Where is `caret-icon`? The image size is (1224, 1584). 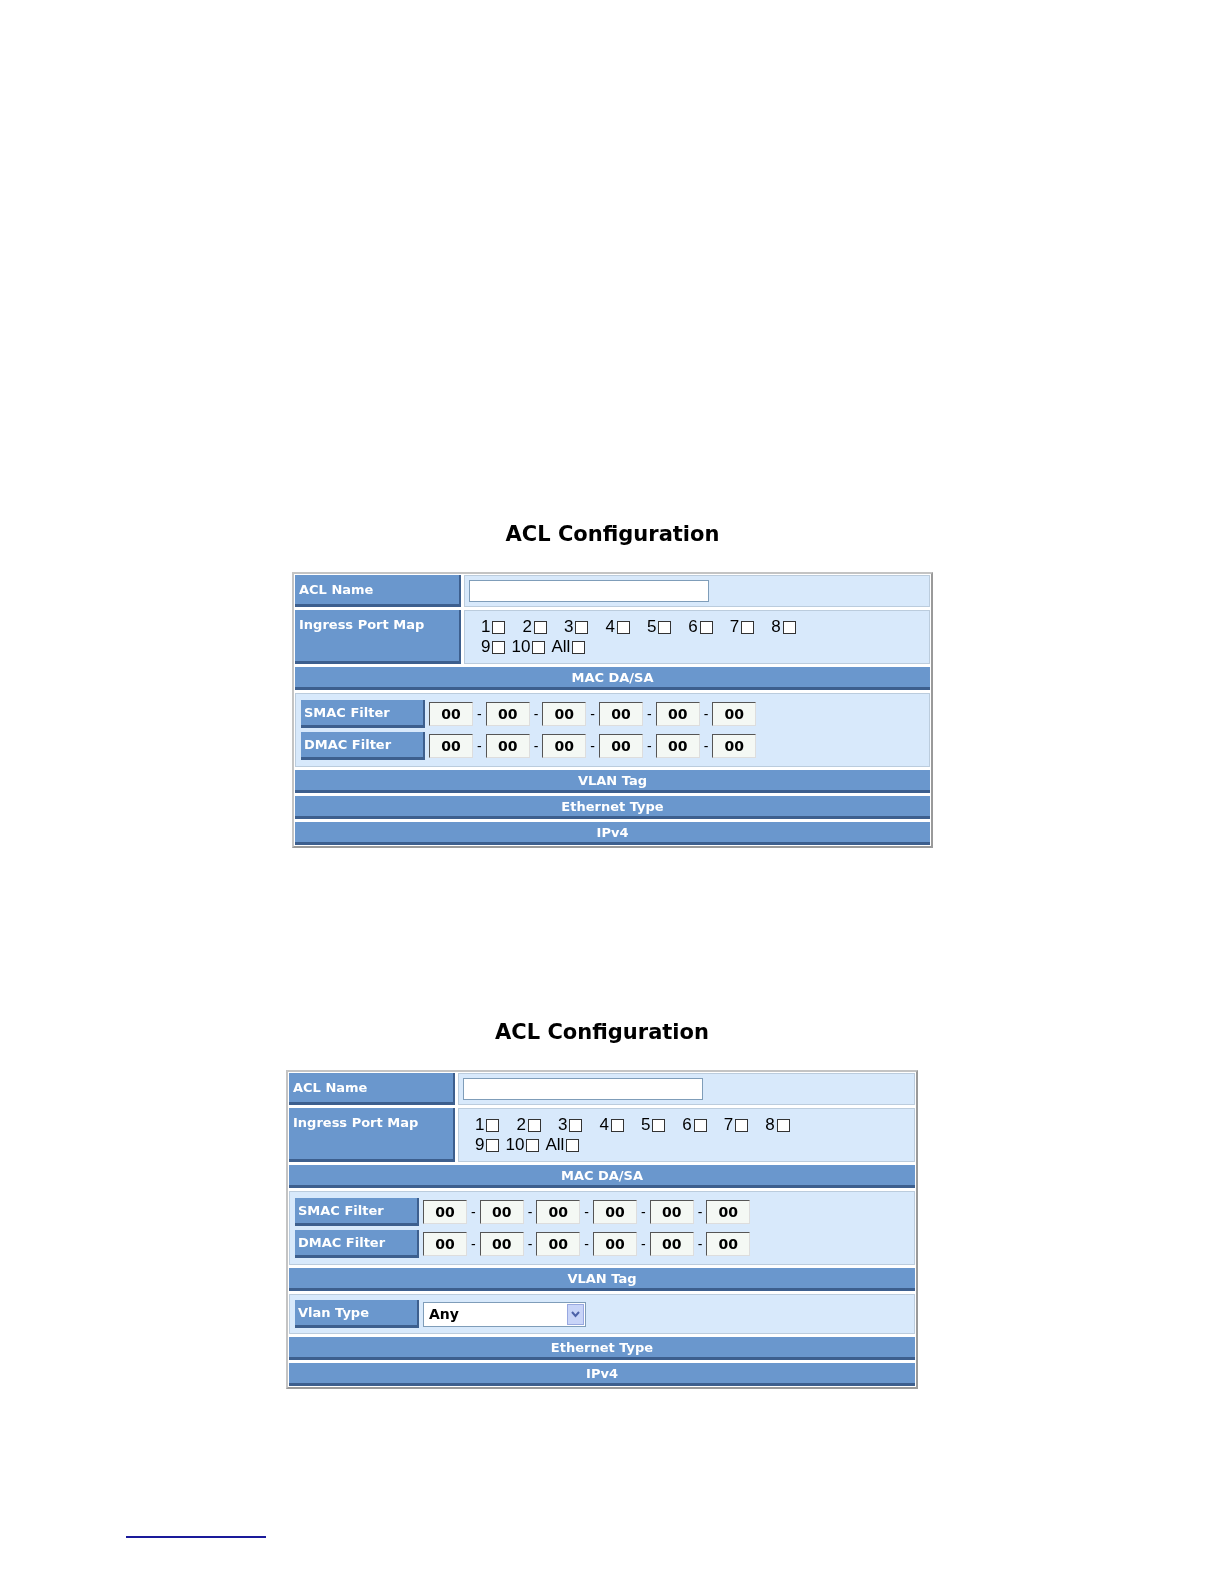
caret-icon is located at coordinates (575, 1314).